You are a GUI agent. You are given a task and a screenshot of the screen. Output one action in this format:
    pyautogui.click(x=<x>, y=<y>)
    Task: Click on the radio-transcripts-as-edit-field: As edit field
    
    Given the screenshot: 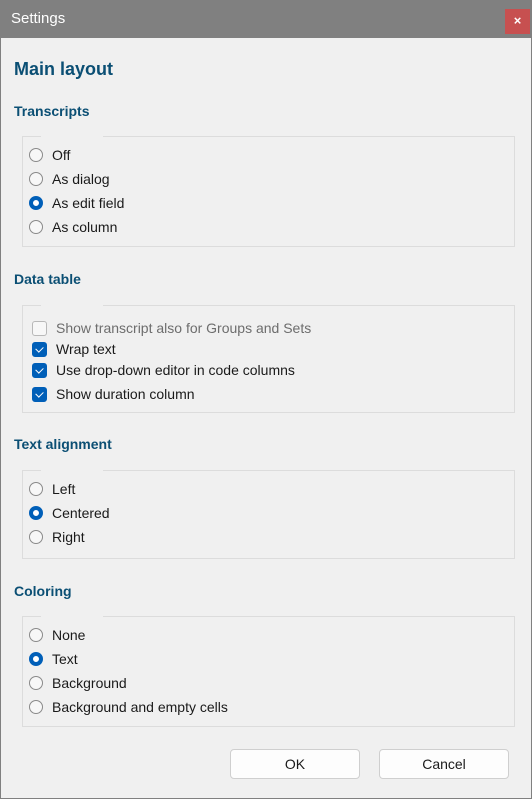 What is the action you would take?
    pyautogui.click(x=76, y=203)
    